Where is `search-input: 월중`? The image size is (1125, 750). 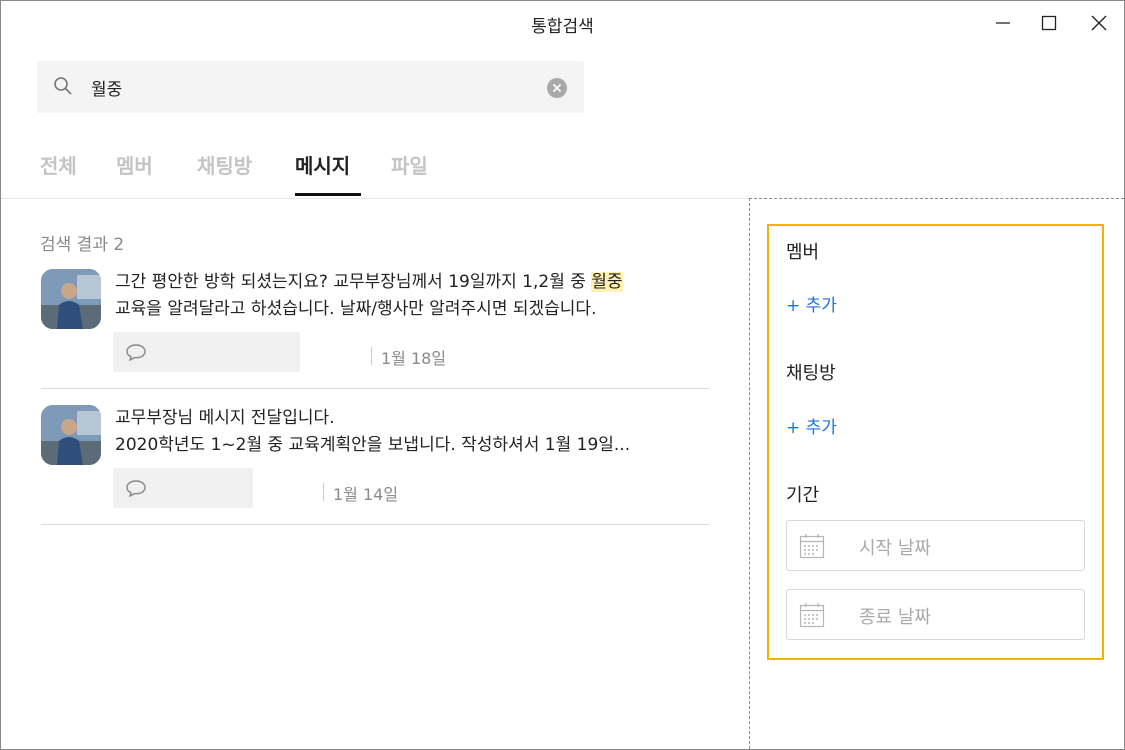 search-input: 월중 is located at coordinates (106, 87).